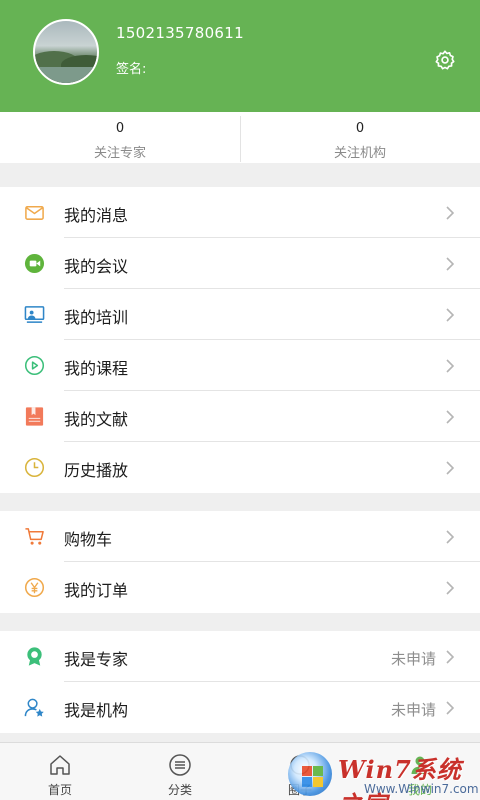  What do you see at coordinates (34, 467) in the screenshot?
I see `clock-icon` at bounding box center [34, 467].